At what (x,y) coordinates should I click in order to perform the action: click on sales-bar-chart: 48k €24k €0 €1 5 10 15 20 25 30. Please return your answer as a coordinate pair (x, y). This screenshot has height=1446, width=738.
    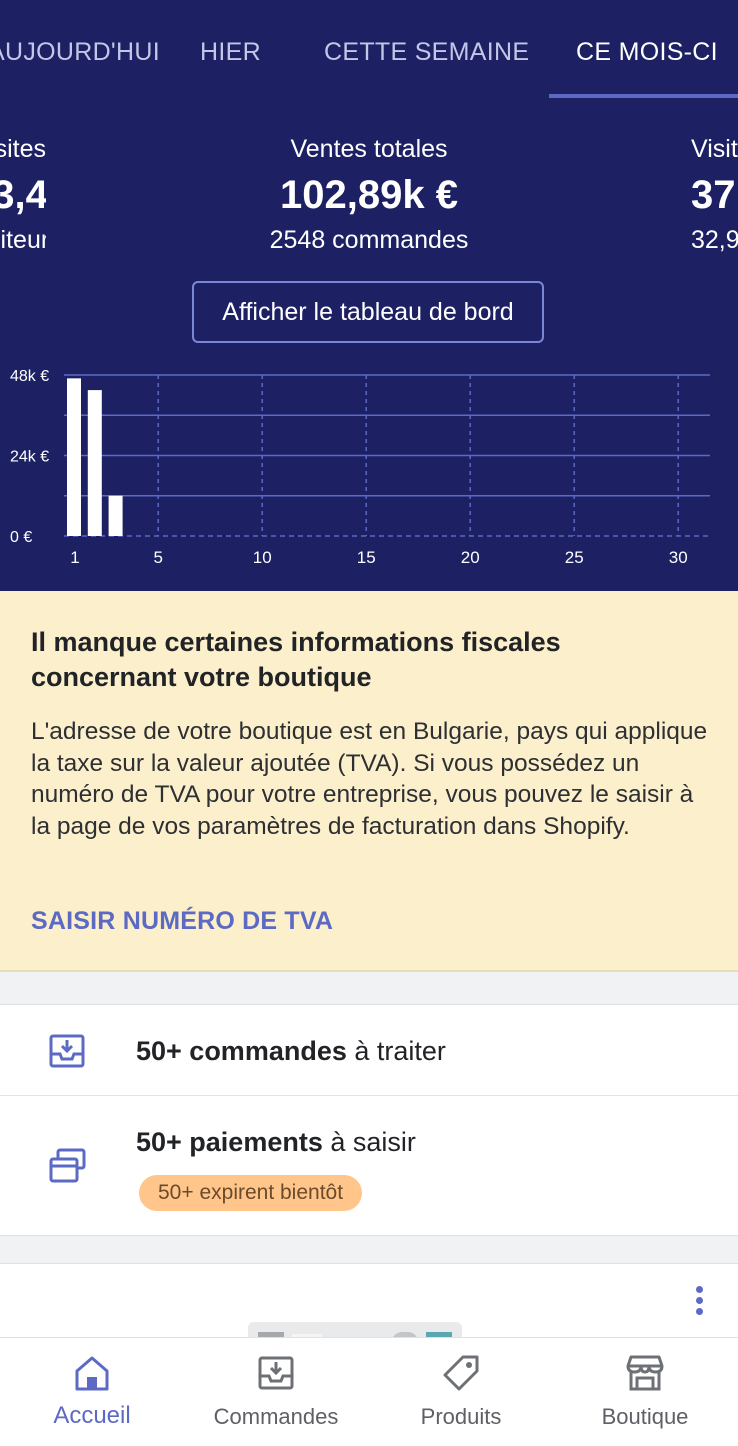
    Looking at the image, I should click on (360, 467).